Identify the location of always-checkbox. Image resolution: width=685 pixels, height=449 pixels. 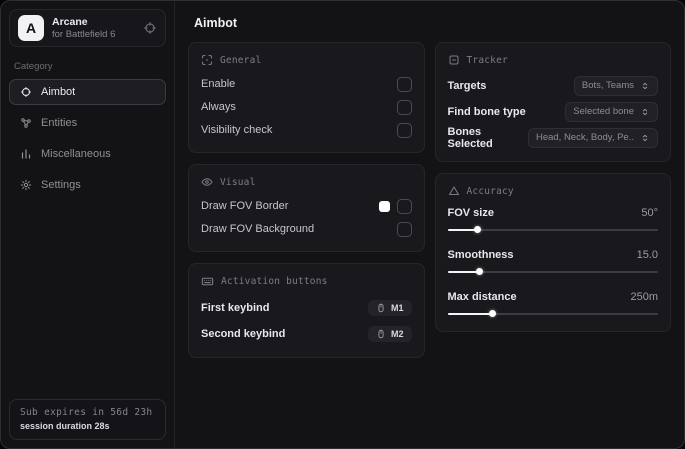
(404, 107).